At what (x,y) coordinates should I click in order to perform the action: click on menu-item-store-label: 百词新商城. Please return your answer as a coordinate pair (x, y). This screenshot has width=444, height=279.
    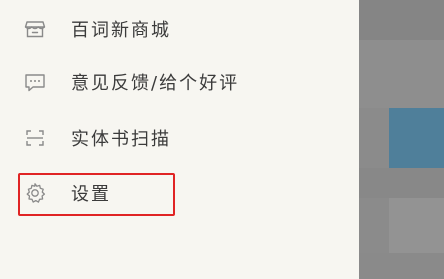
    Looking at the image, I should click on (121, 30).